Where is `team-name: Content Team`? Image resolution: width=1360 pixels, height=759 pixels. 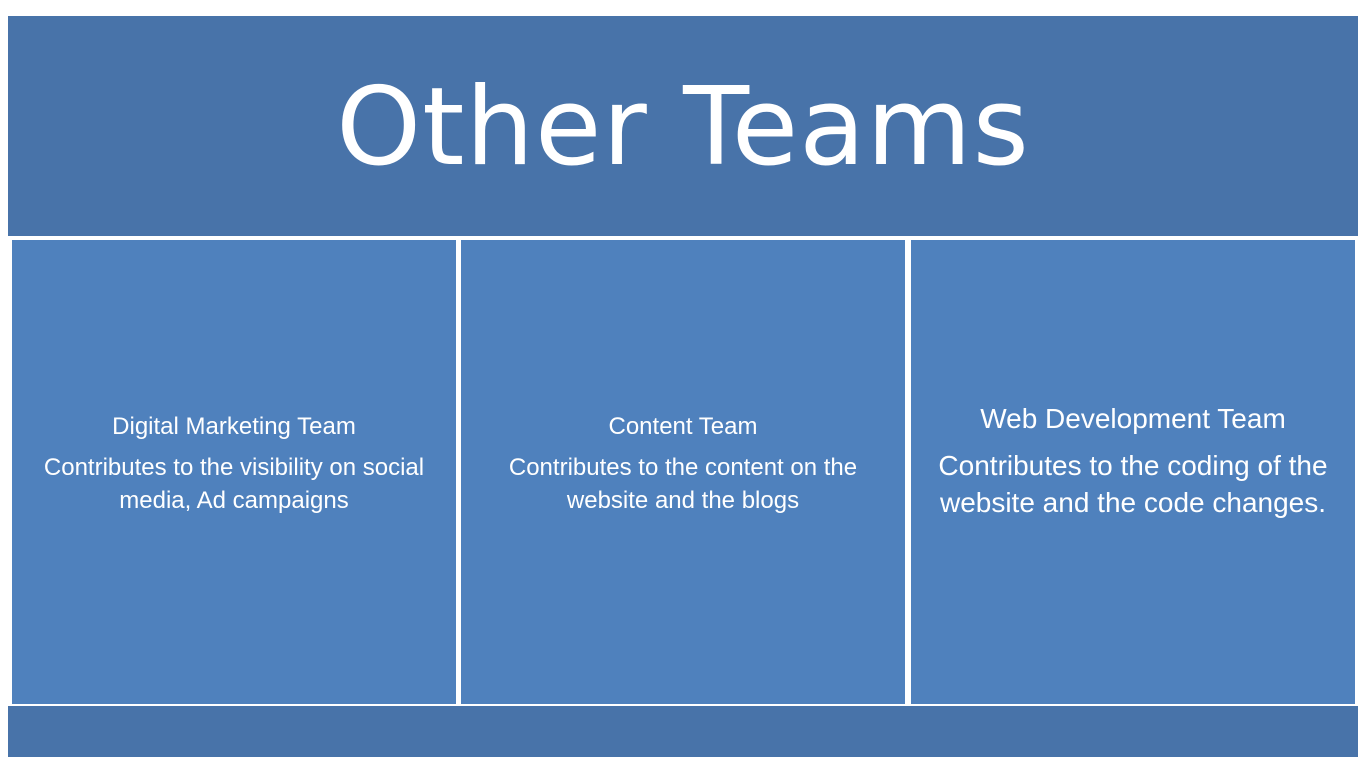 team-name: Content Team is located at coordinates (683, 427).